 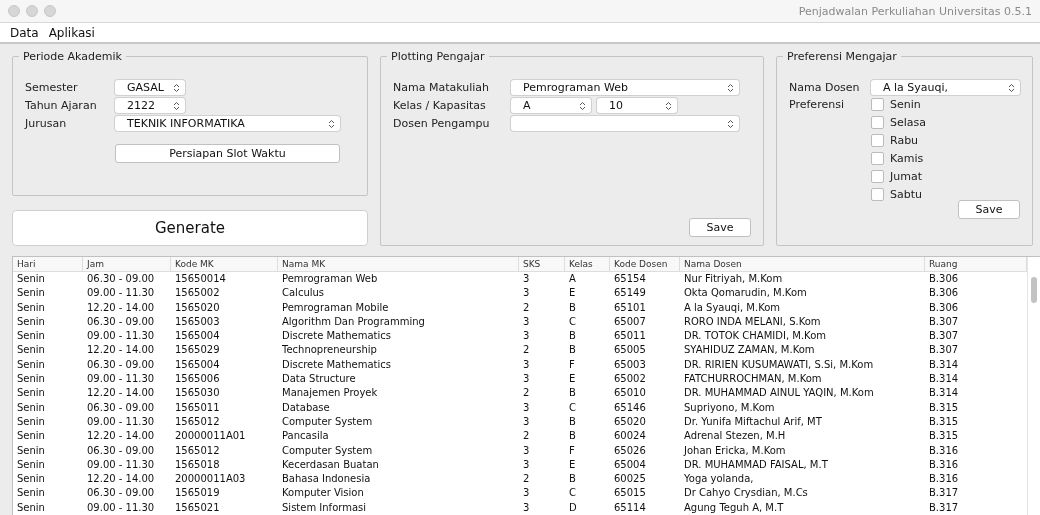 I want to click on column-header: Jam, so click(x=127, y=264).